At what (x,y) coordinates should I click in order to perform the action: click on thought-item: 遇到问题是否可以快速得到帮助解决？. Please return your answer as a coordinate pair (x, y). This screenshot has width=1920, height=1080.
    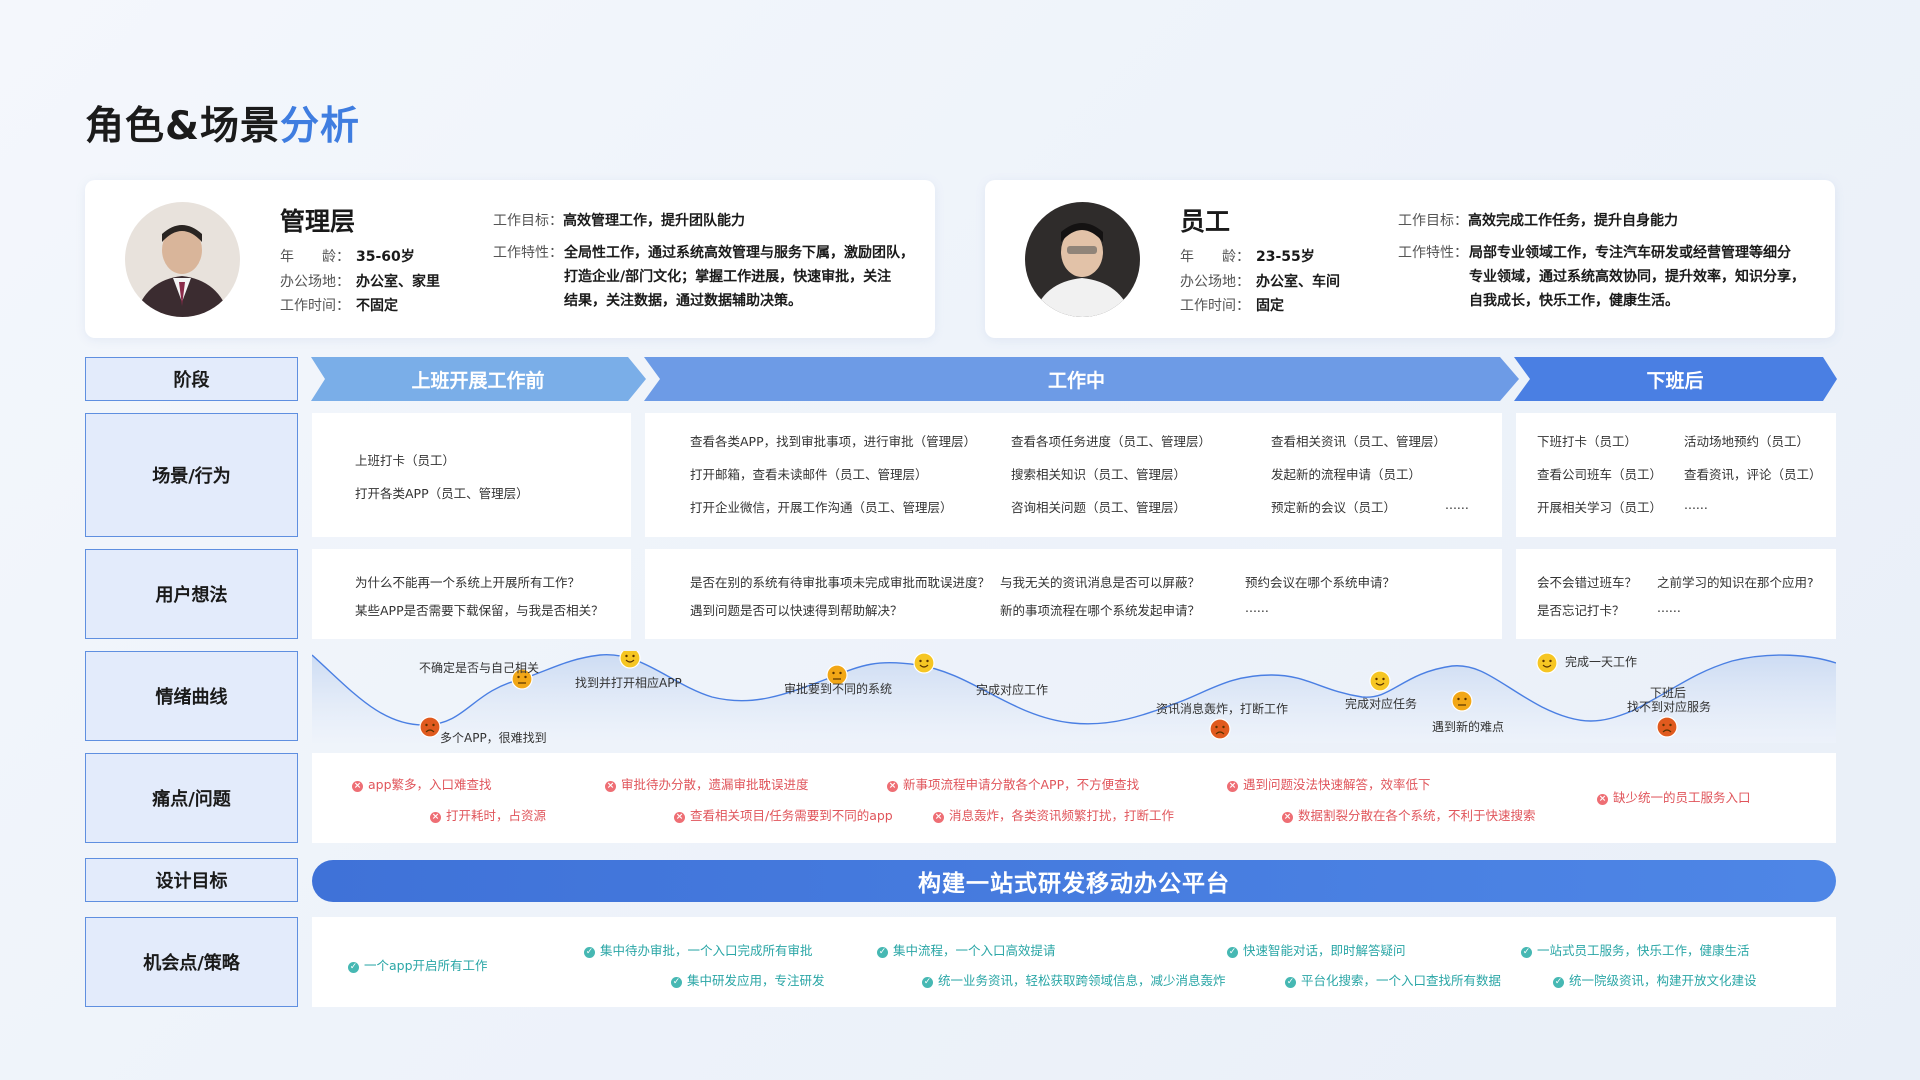
    Looking at the image, I should click on (796, 610).